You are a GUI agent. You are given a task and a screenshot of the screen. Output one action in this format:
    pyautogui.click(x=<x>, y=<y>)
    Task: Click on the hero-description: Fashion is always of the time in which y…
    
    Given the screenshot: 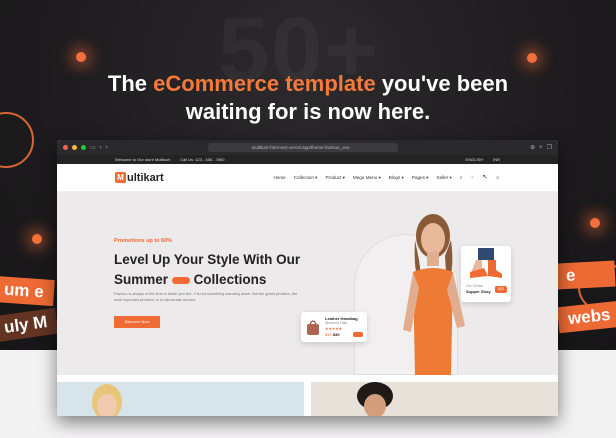 What is the action you would take?
    pyautogui.click(x=206, y=297)
    